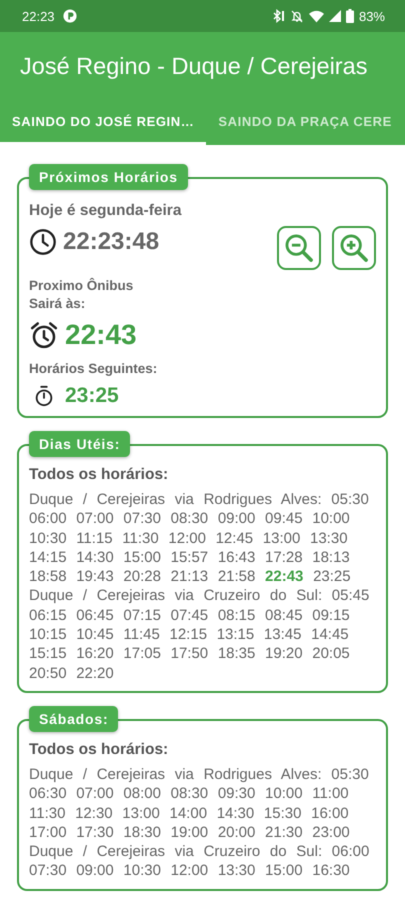  I want to click on card-legend: Dias Utéis:, so click(79, 444).